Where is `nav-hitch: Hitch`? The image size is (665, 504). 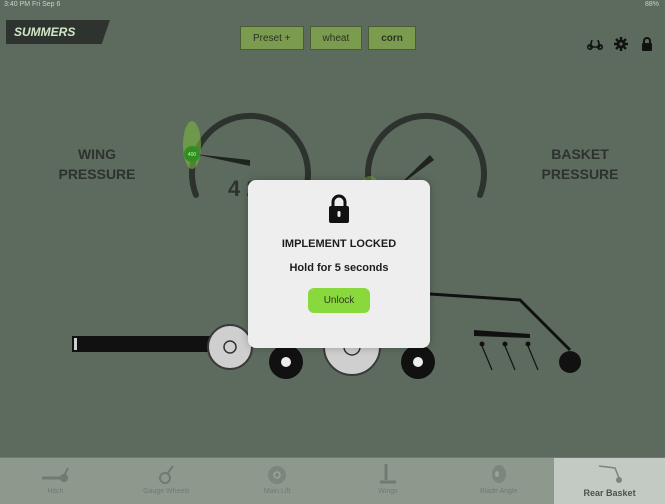
nav-hitch: Hitch is located at coordinates (55, 481).